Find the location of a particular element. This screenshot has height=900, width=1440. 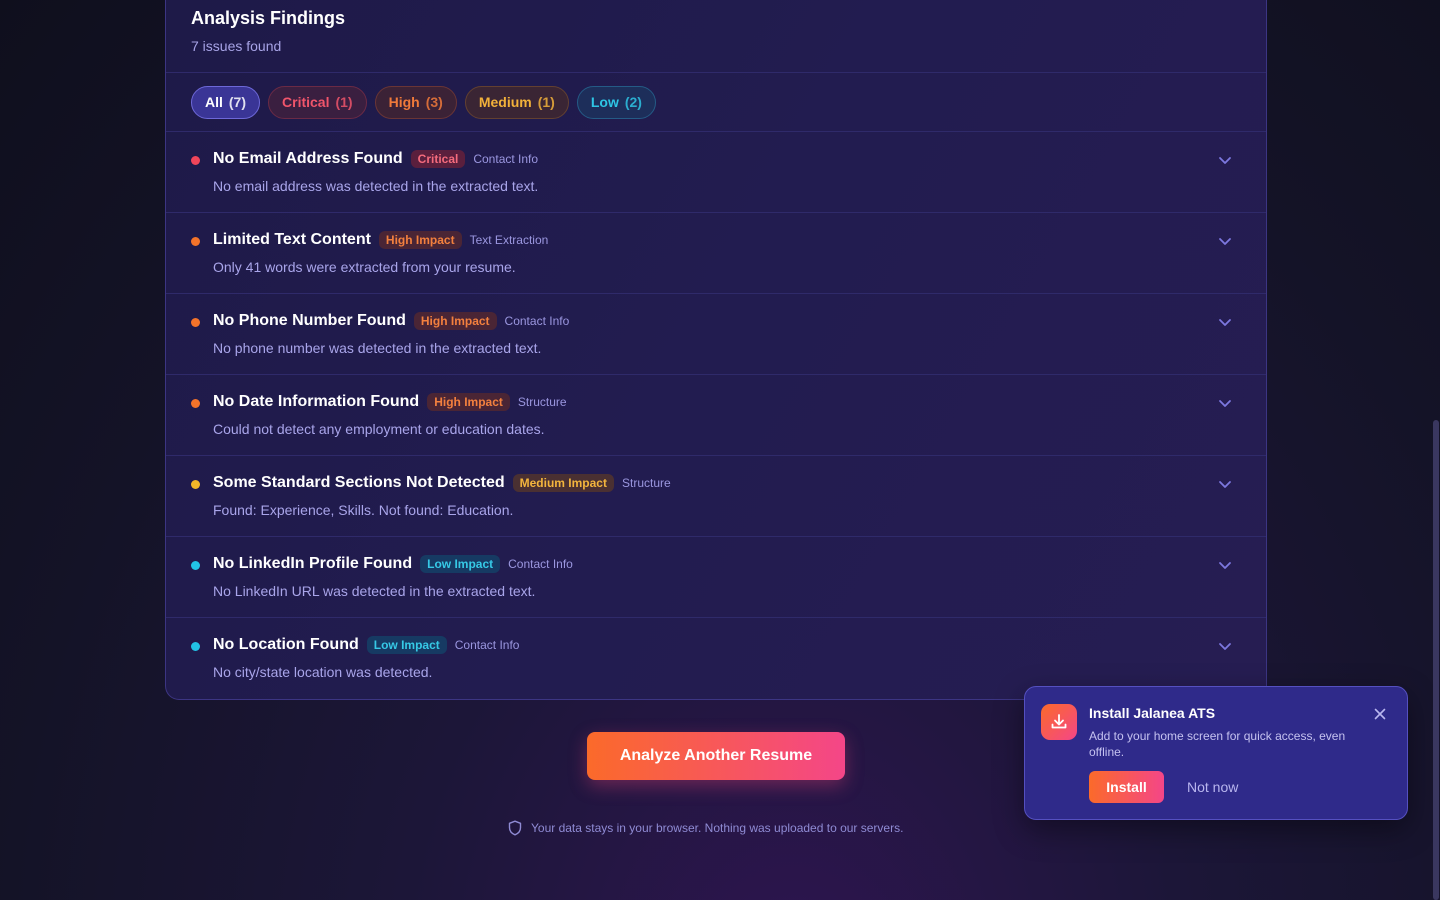

filter-medium-count: (1) is located at coordinates (546, 102).